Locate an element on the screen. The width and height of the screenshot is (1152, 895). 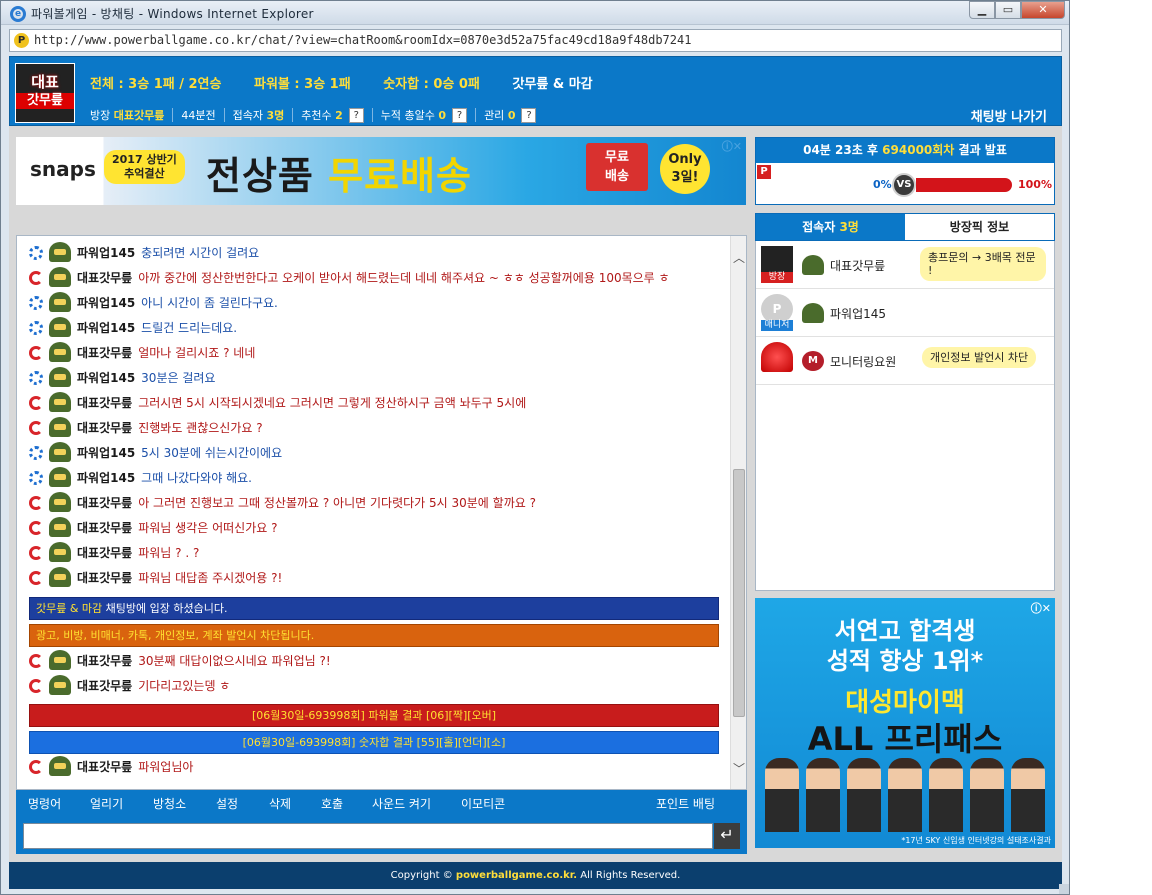
chat-input is located at coordinates (368, 836).